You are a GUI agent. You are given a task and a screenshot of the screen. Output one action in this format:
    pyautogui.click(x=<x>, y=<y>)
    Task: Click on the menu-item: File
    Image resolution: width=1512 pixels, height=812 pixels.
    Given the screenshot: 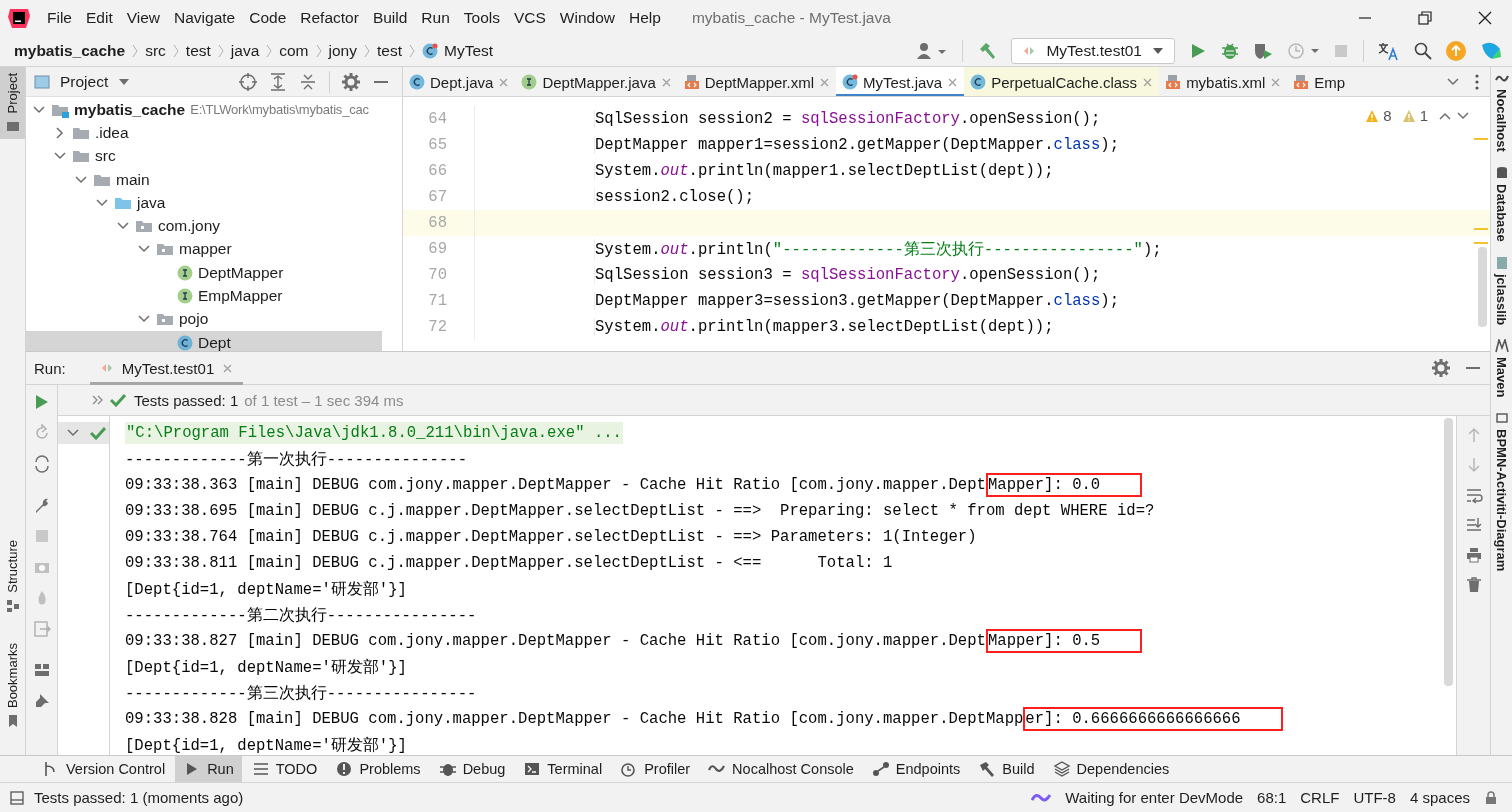 What is the action you would take?
    pyautogui.click(x=59, y=17)
    